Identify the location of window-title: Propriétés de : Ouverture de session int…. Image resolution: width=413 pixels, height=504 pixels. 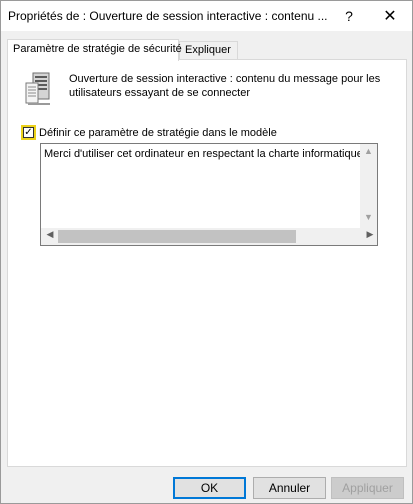
(168, 16).